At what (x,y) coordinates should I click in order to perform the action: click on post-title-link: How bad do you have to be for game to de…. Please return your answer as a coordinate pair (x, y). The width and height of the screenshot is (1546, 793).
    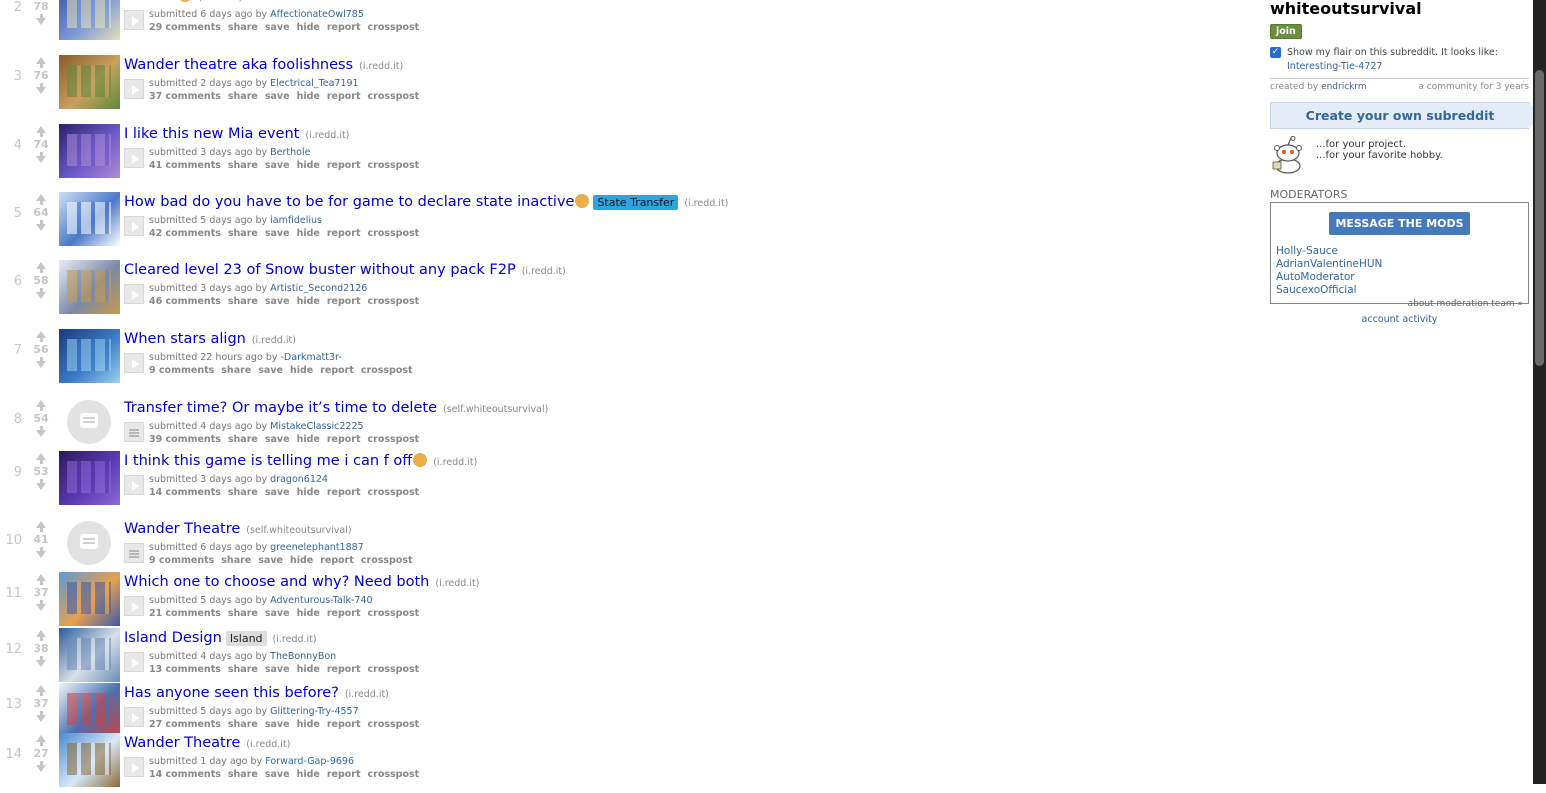
    Looking at the image, I should click on (349, 202).